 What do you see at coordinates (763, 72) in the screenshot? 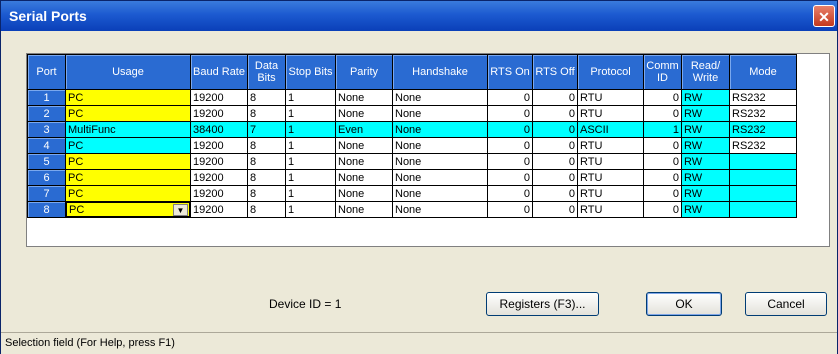
I see `col-header-mode: Mode` at bounding box center [763, 72].